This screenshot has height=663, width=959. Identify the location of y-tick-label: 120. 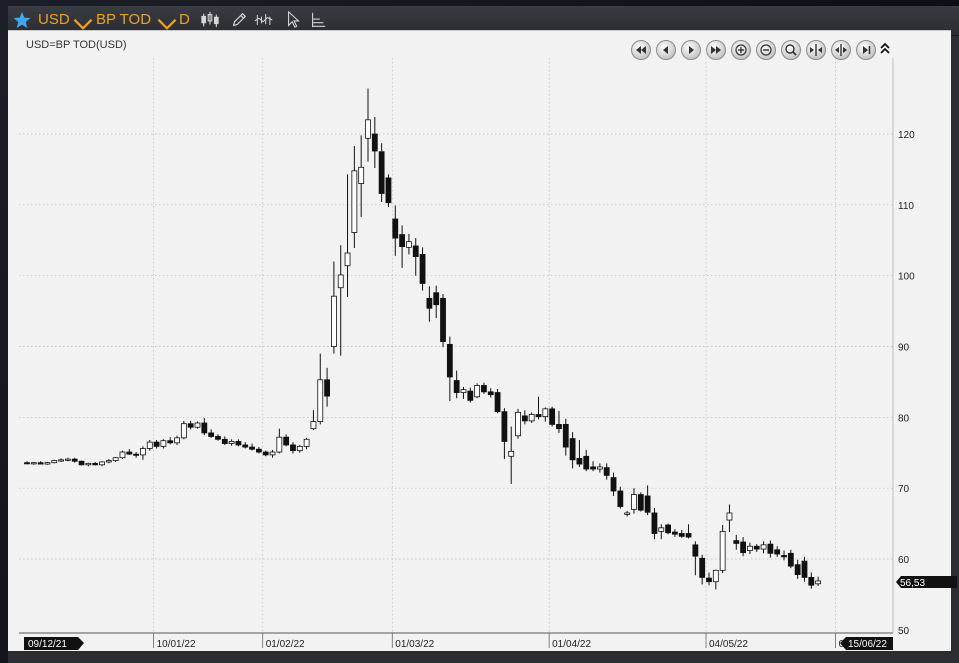
(906, 135).